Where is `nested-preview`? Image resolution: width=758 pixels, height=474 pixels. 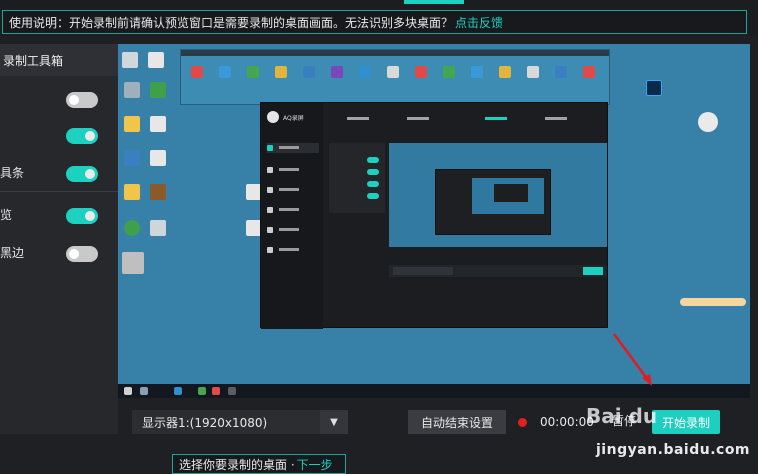 nested-preview is located at coordinates (498, 195).